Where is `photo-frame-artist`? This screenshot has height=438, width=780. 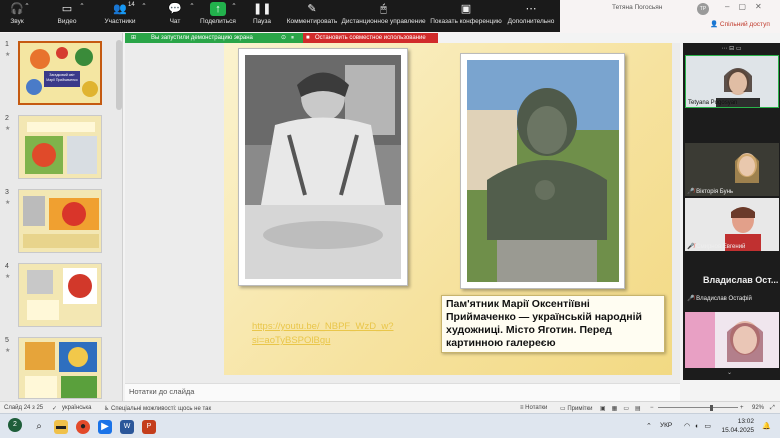
photo-frame-artist is located at coordinates (323, 167).